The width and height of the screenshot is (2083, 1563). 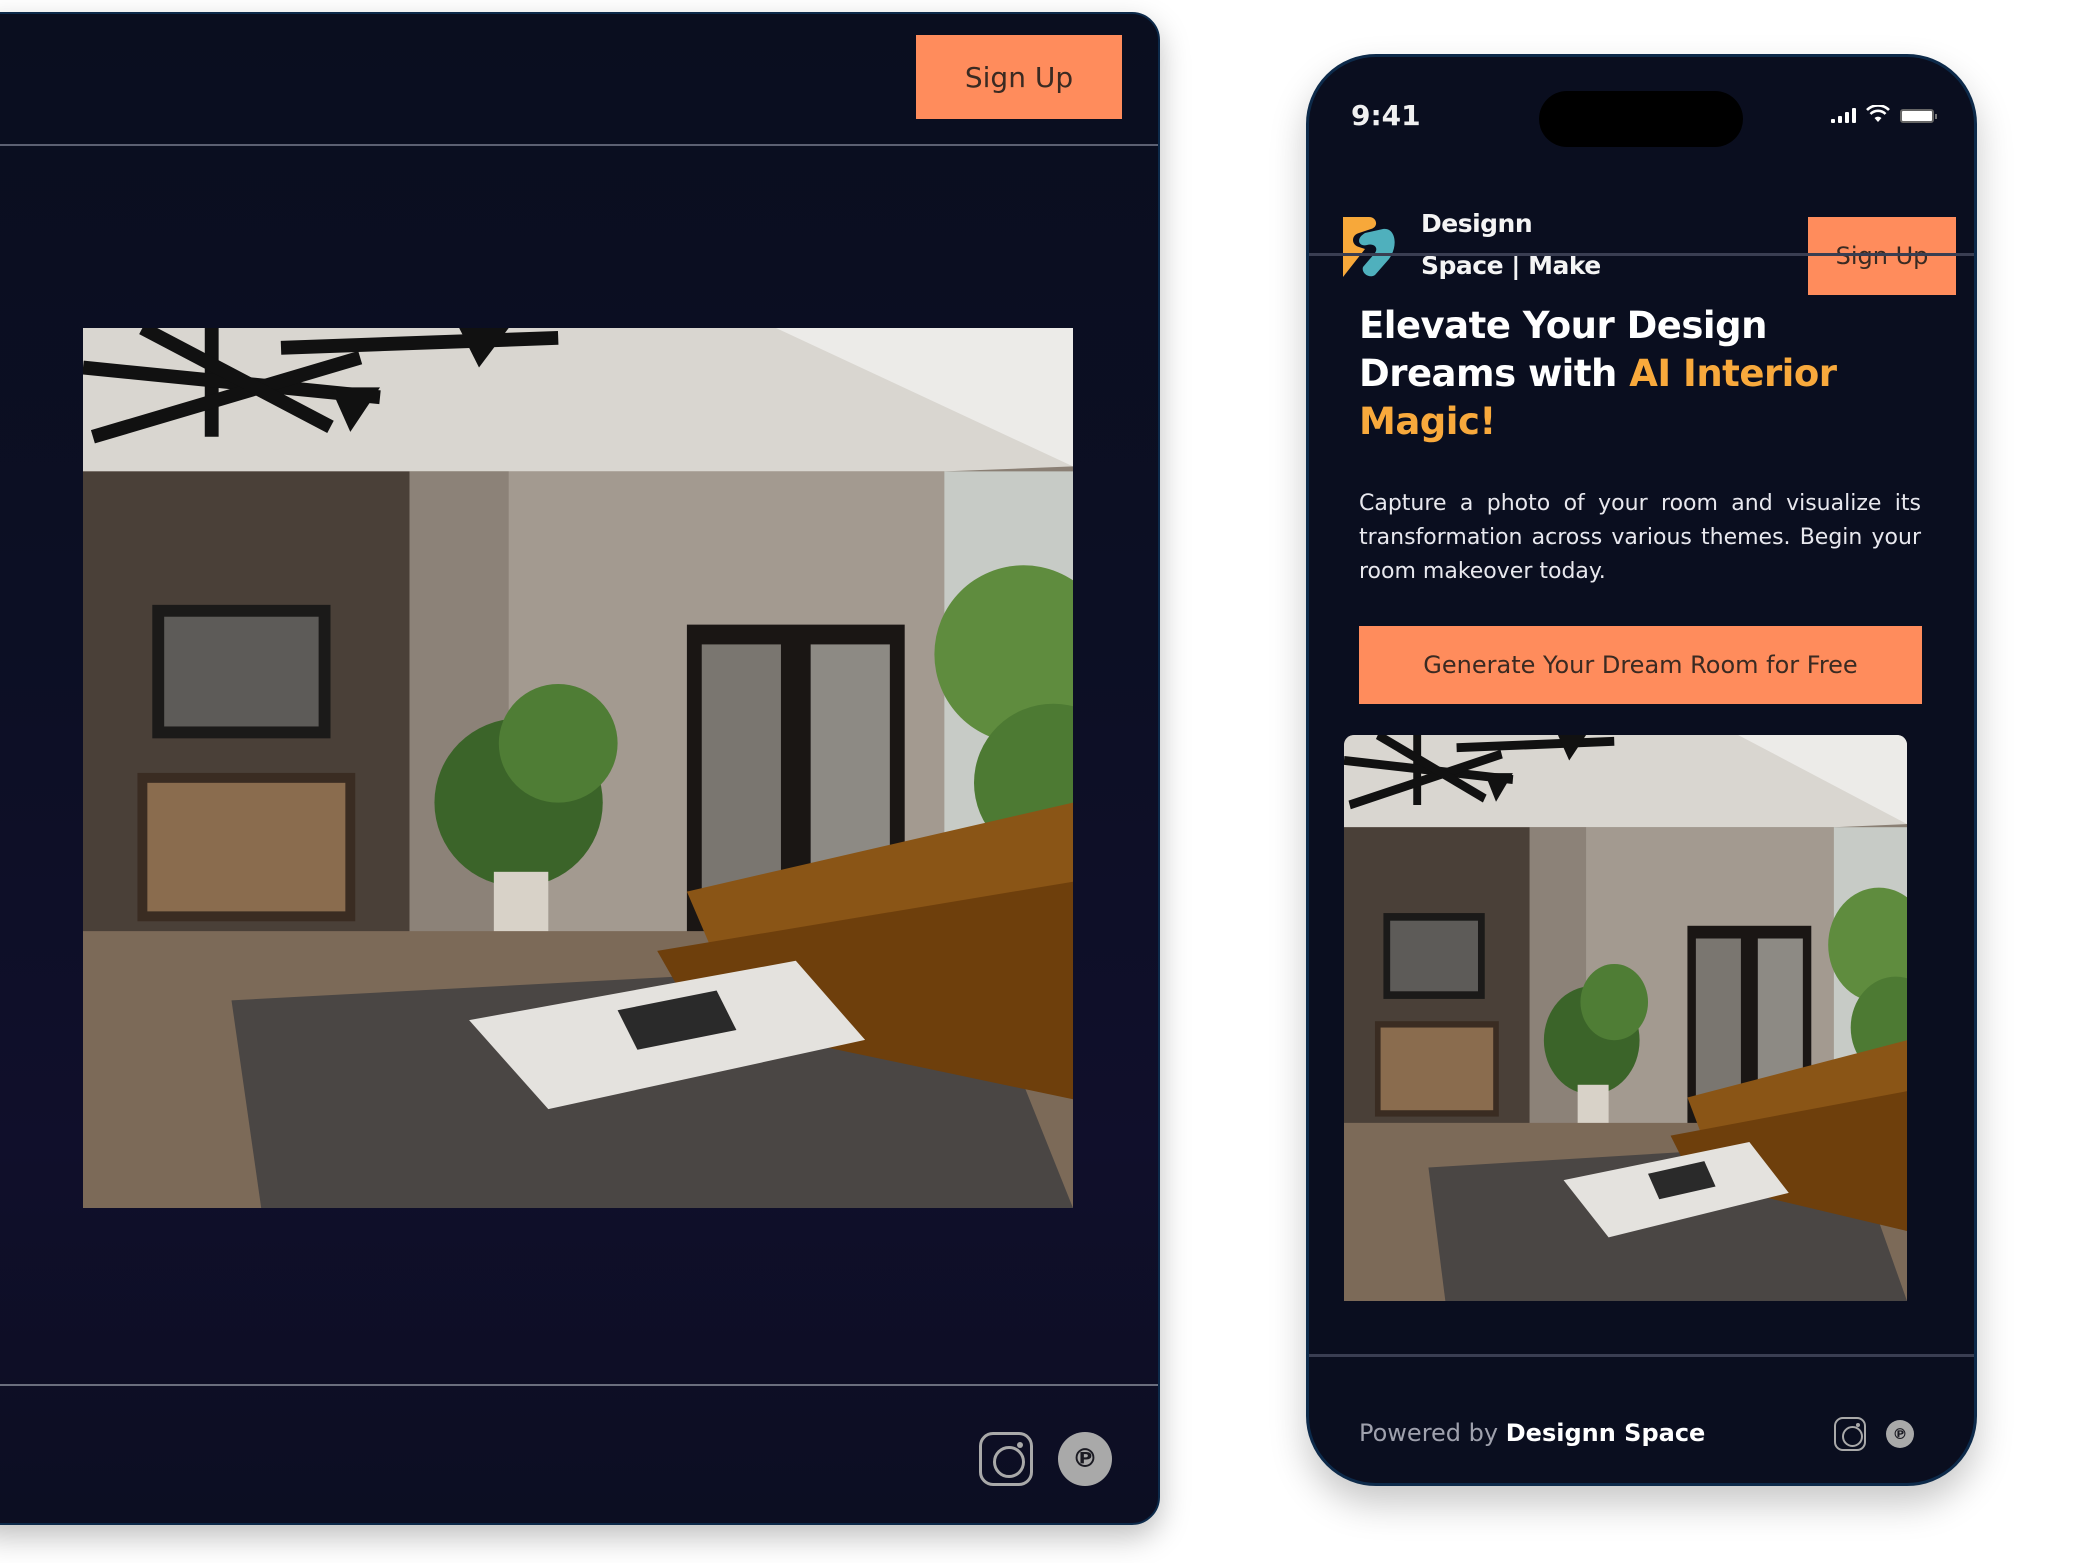 What do you see at coordinates (1045, 1459) in the screenshot?
I see `desktop-social-links: ℗` at bounding box center [1045, 1459].